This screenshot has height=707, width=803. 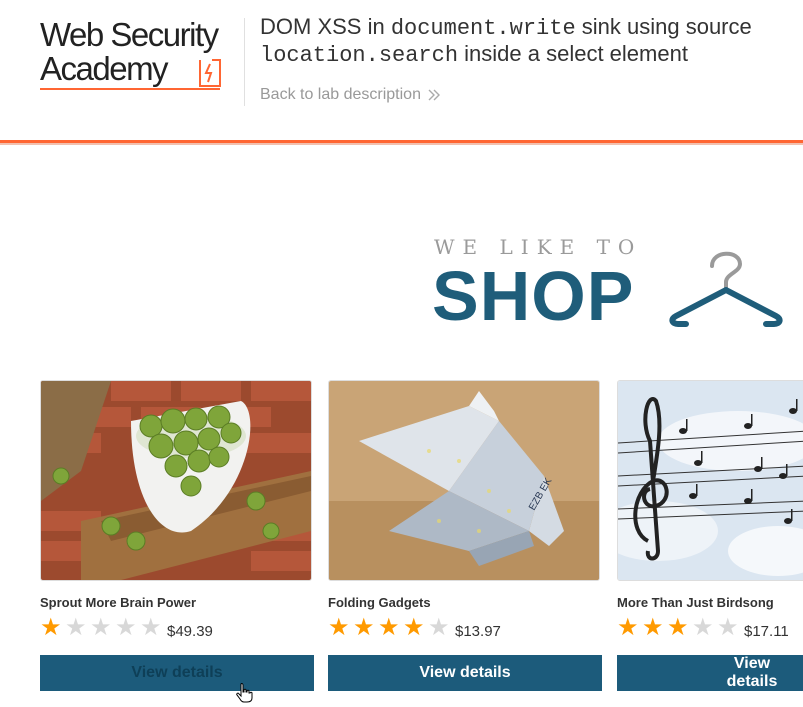 I want to click on product-name: More Than Just Birdsong, so click(x=695, y=602).